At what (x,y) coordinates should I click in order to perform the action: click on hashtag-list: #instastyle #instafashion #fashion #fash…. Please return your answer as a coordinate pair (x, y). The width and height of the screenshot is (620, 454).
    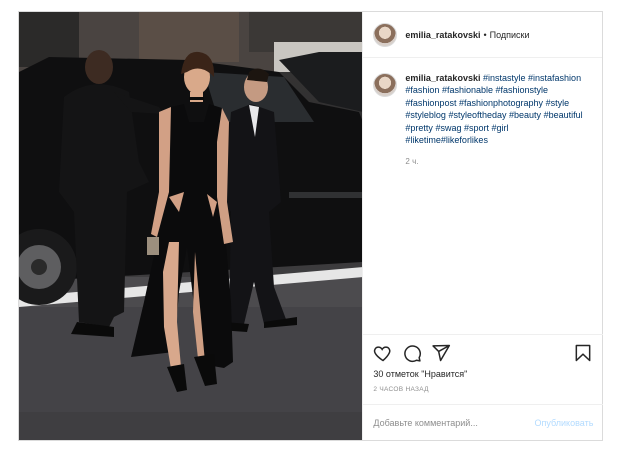
    Looking at the image, I should click on (493, 109).